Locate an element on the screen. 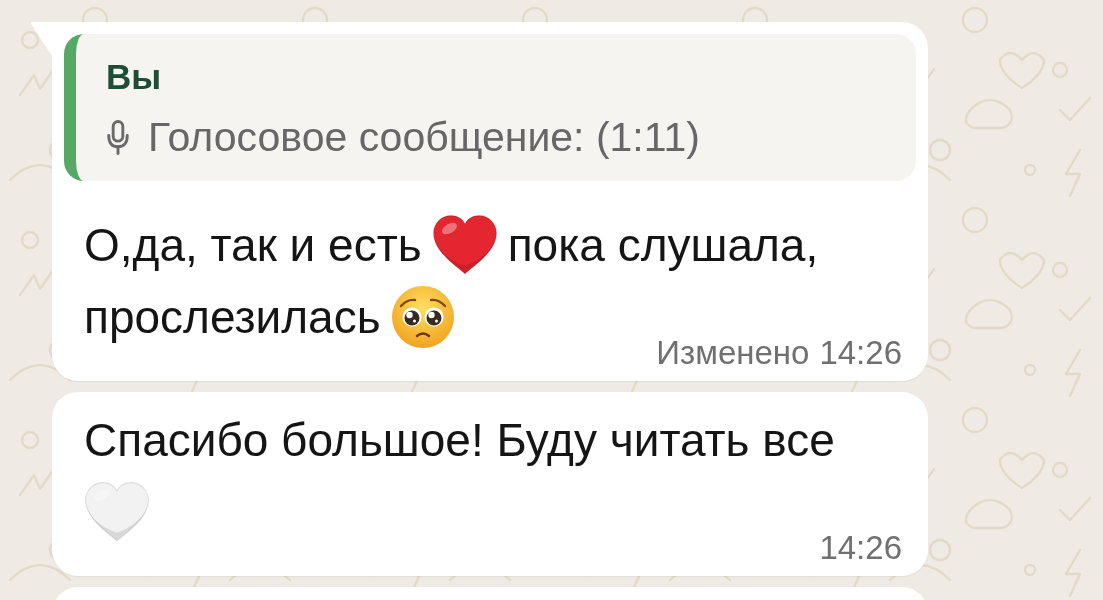  message-text: прослезилась is located at coordinates (232, 317).